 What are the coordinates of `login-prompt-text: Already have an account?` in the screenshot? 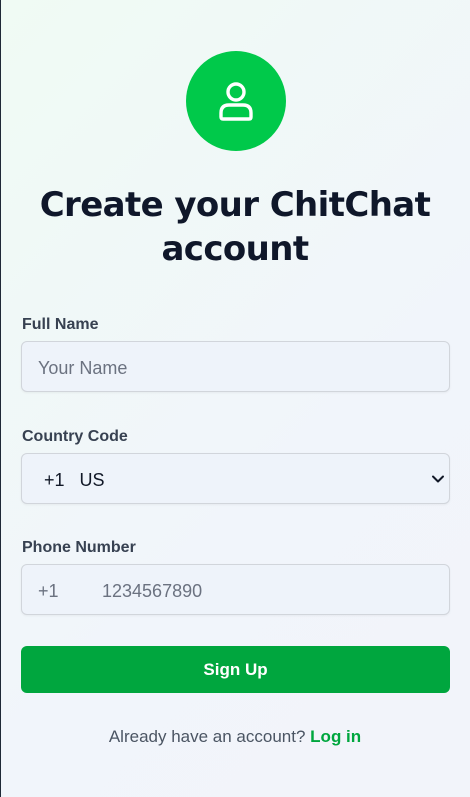 It's located at (207, 736).